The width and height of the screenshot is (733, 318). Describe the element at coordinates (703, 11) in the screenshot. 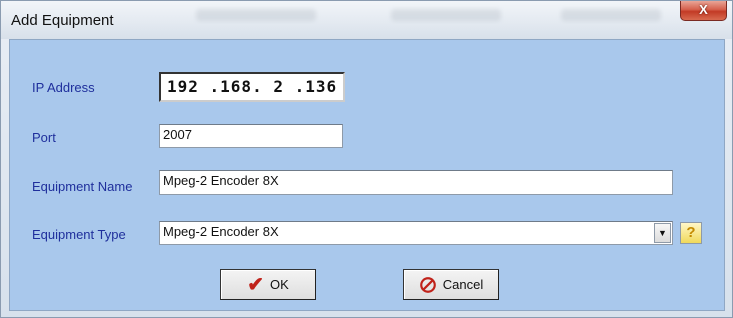

I see `close-button: X` at that location.